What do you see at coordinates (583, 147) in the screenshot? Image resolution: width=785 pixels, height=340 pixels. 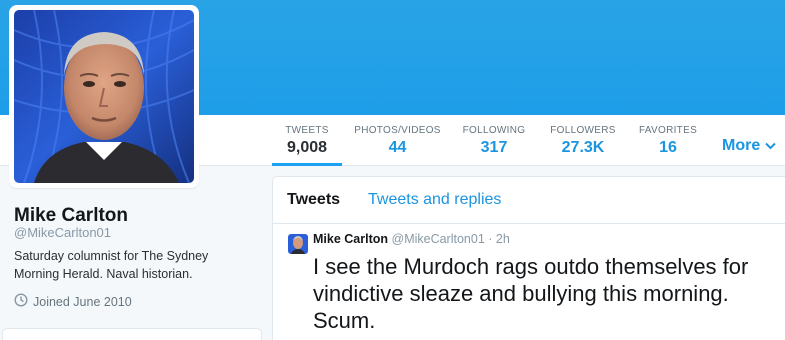 I see `stat-value: 27.3K` at bounding box center [583, 147].